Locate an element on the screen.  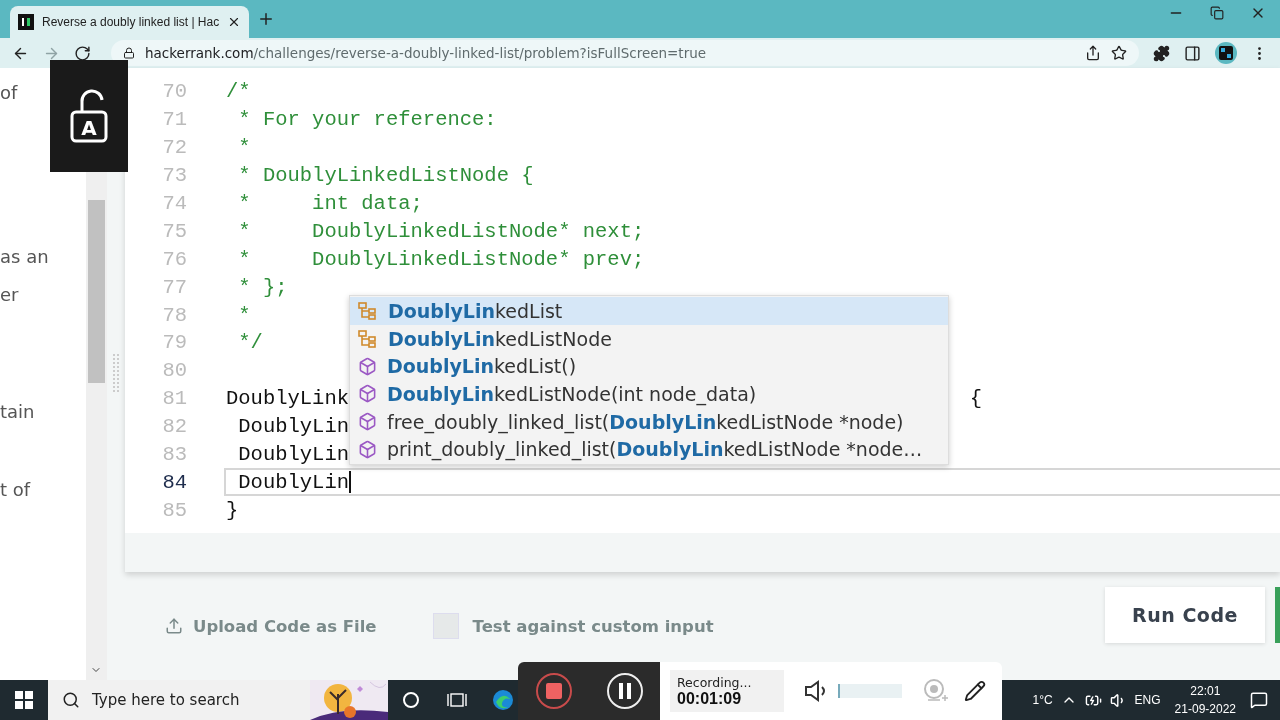
notifications-icon is located at coordinates (1259, 700).